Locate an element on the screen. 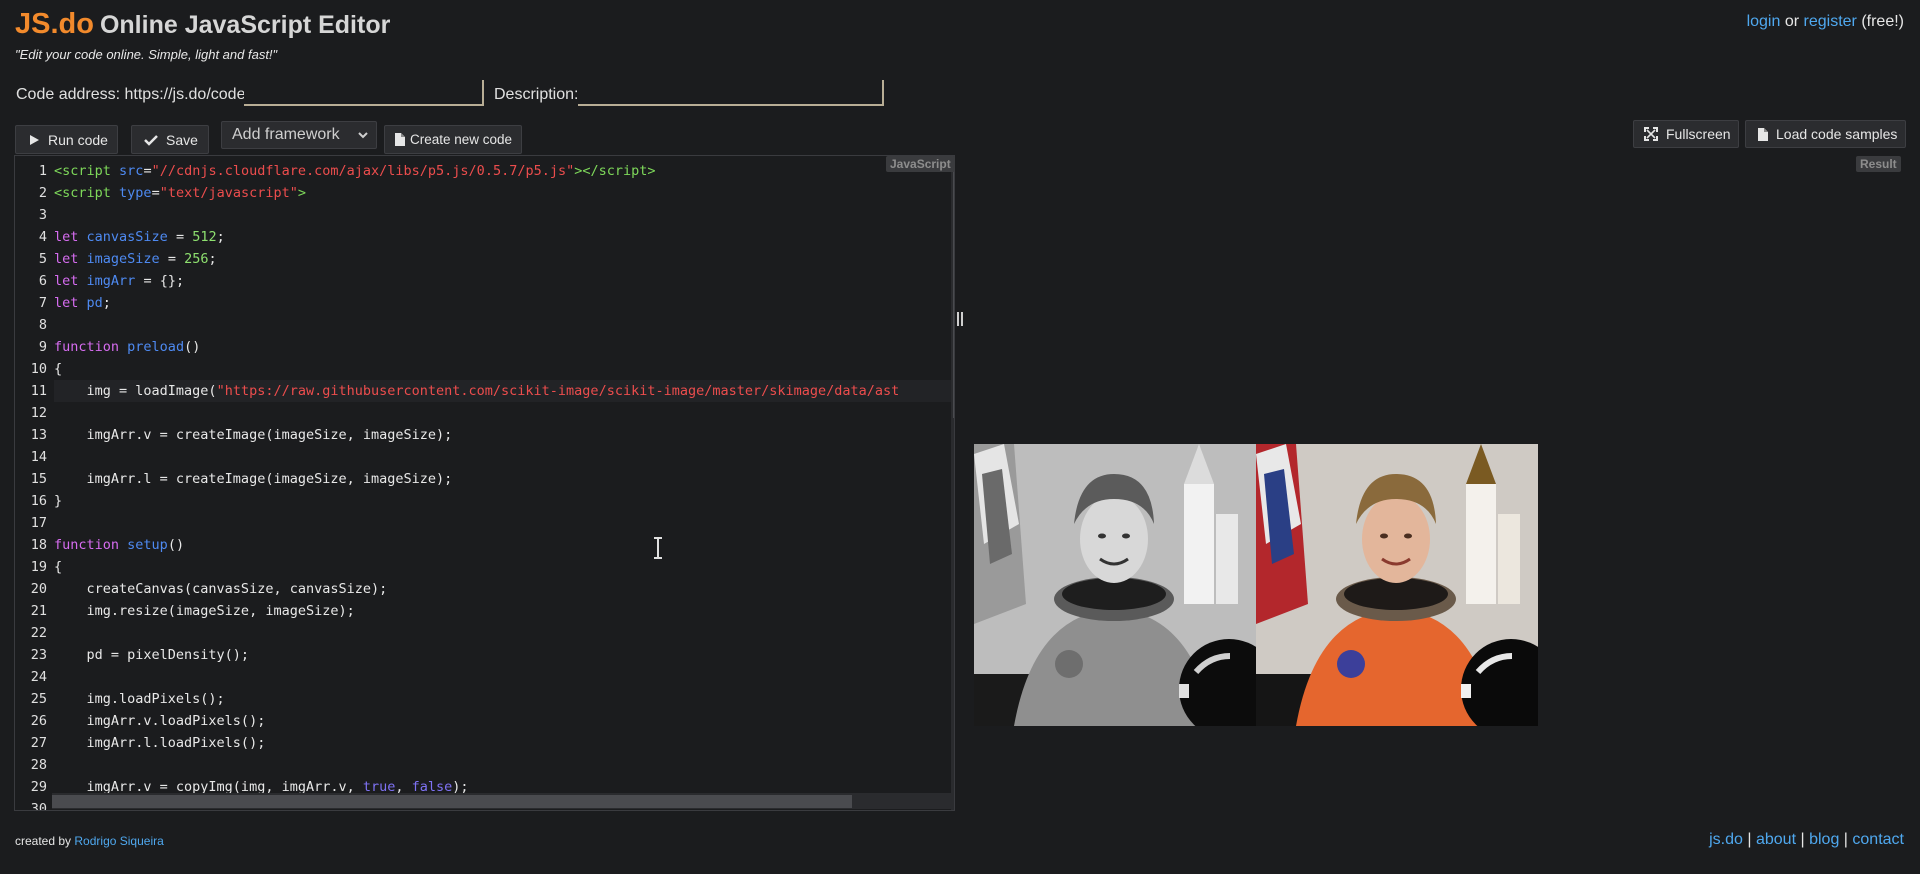 Image resolution: width=1920 pixels, height=874 pixels. line-number: 30 is located at coordinates (38, 806).